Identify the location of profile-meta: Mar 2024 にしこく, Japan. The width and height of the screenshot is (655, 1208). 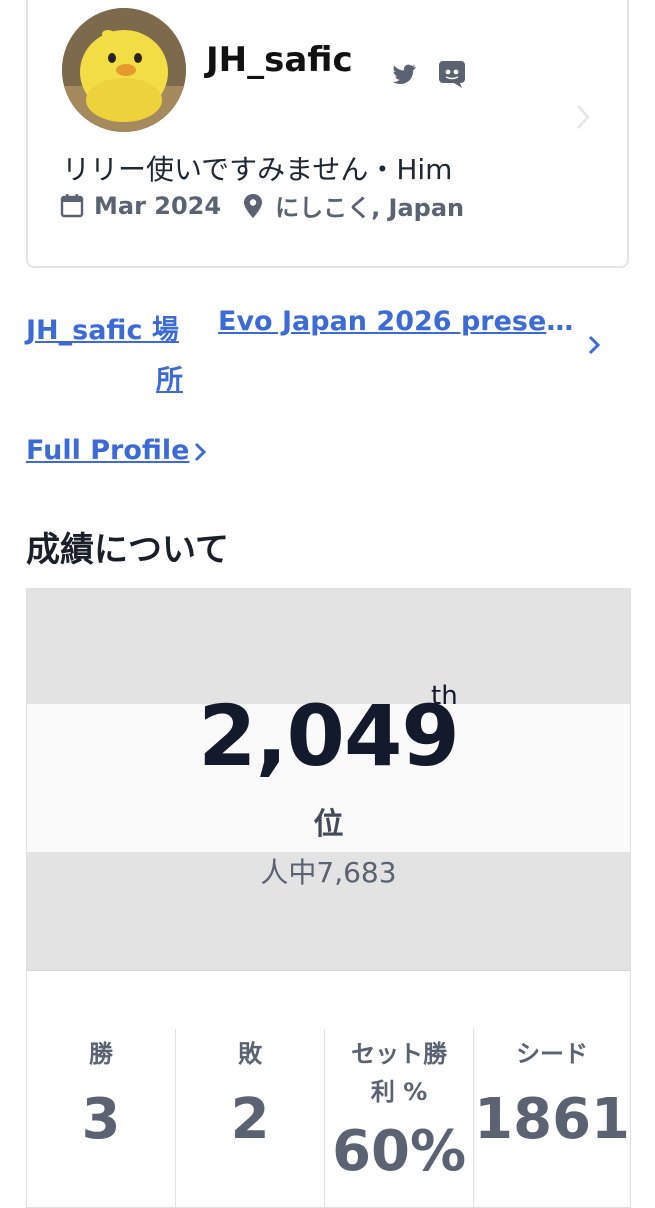
(262, 205).